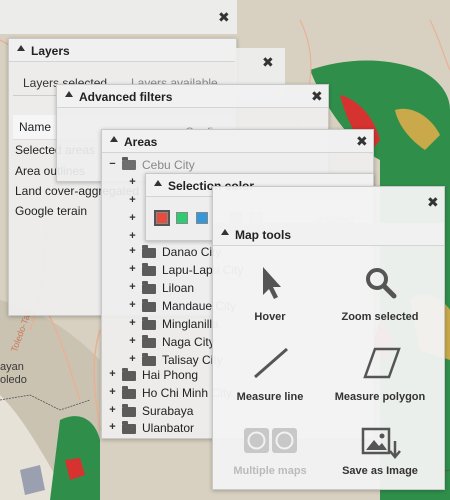 This screenshot has height=500, width=450. I want to click on tree-node-label: Naga City, so click(188, 342).